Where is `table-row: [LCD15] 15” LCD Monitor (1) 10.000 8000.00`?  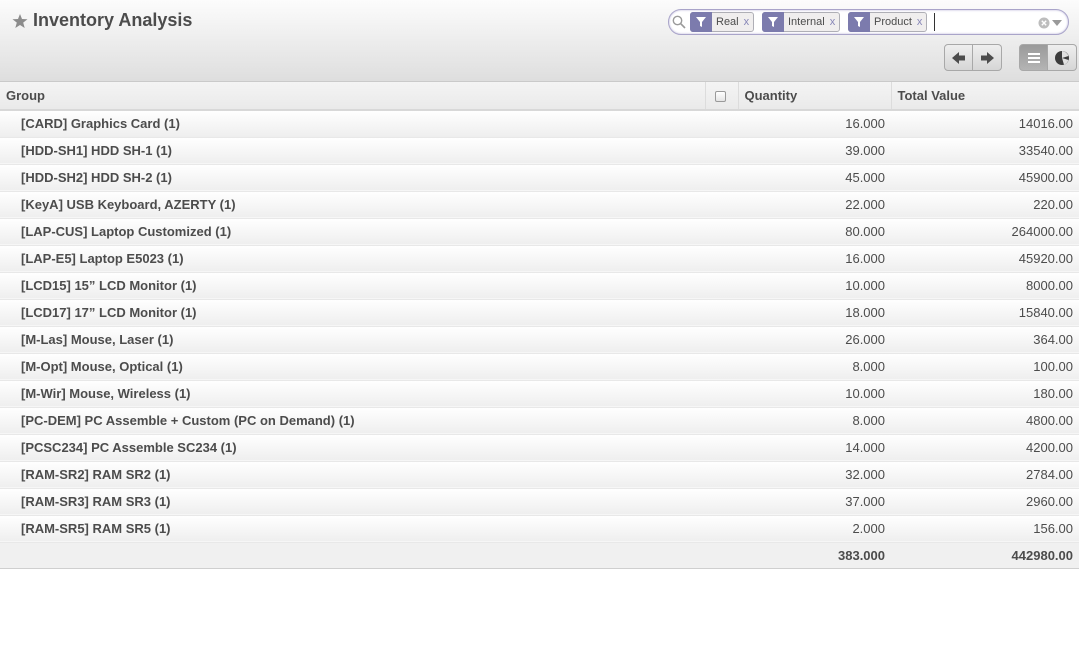
table-row: [LCD15] 15” LCD Monitor (1) 10.000 8000.00 is located at coordinates (539, 286).